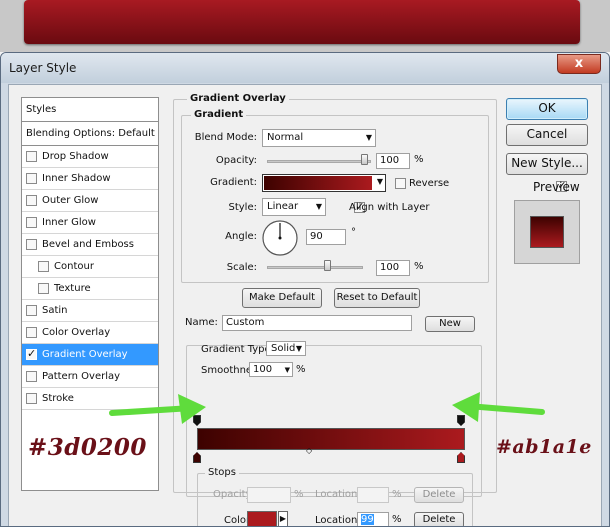 Image resolution: width=610 pixels, height=527 pixels. I want to click on color-location-percent: %, so click(397, 519).